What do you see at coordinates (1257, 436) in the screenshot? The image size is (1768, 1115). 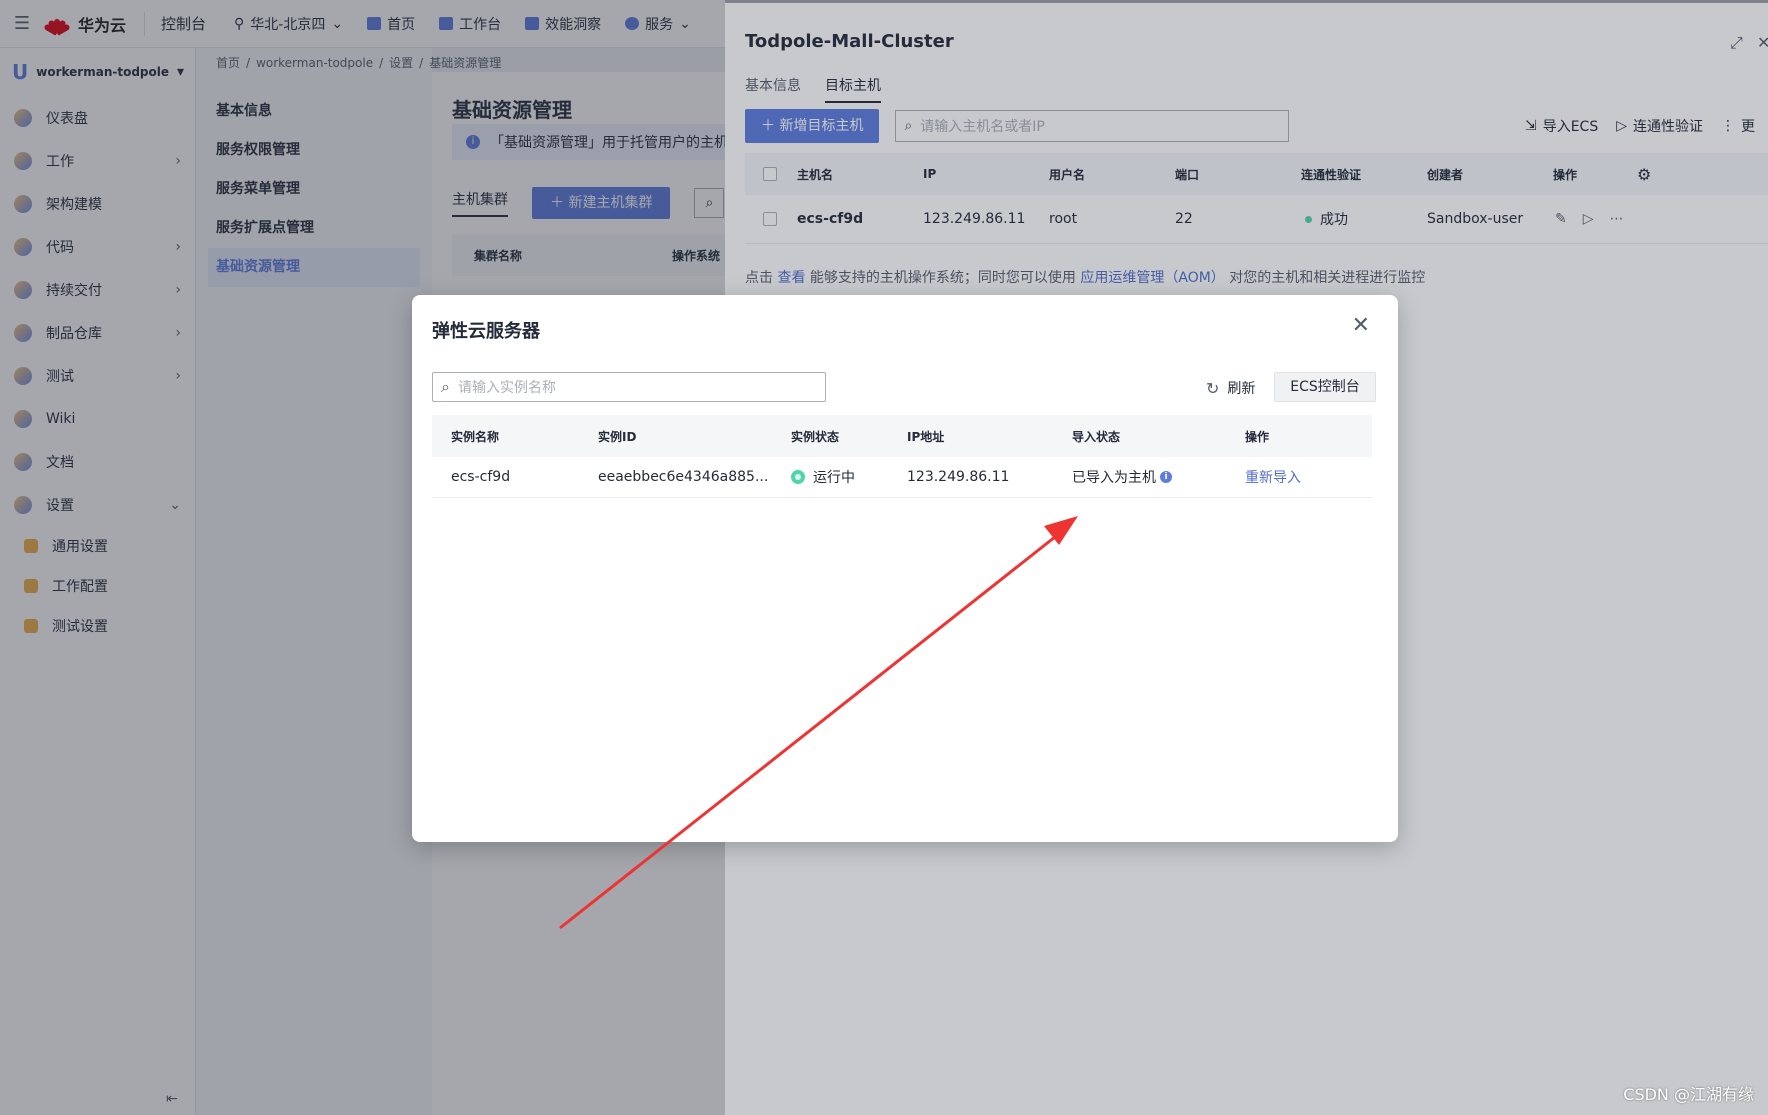 I see `column-actions: 操作` at bounding box center [1257, 436].